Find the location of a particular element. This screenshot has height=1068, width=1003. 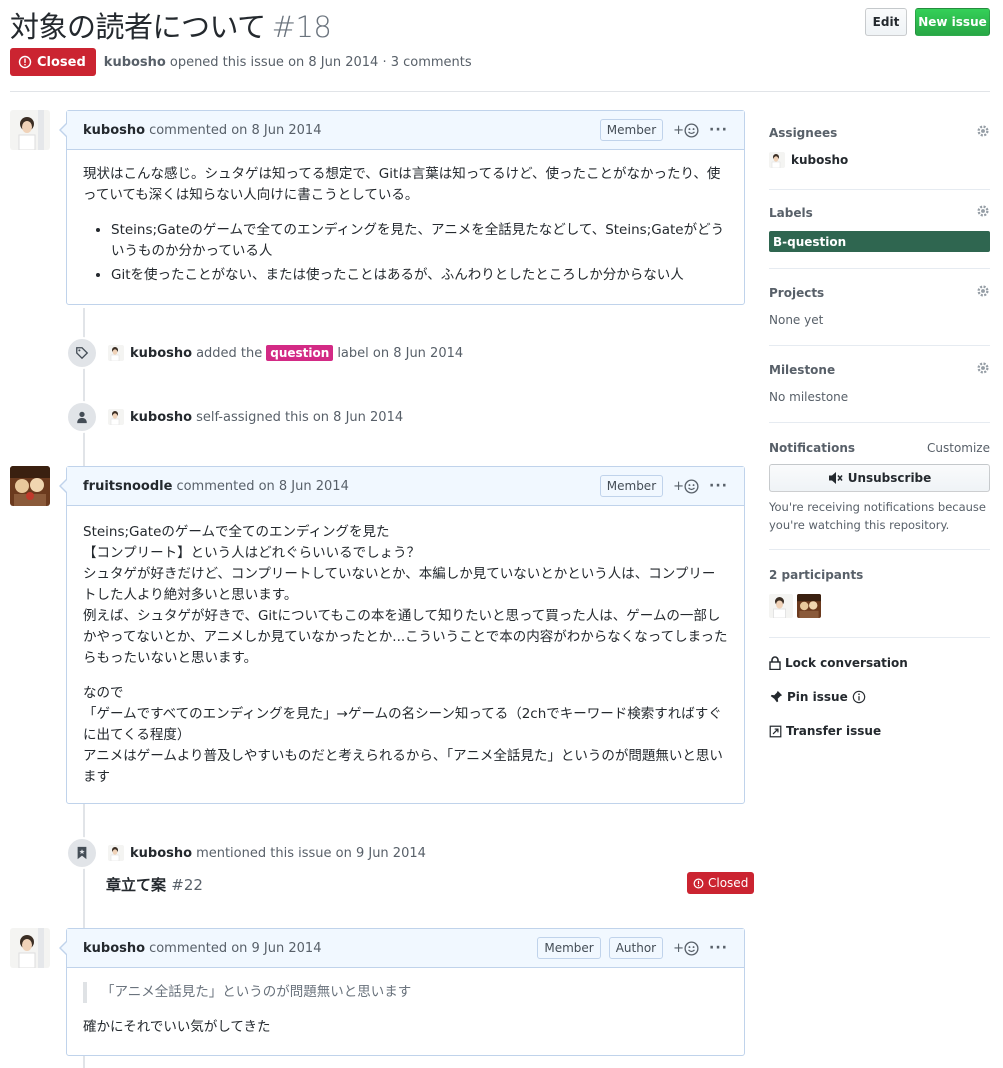

state-badge: Closed is located at coordinates (53, 62).